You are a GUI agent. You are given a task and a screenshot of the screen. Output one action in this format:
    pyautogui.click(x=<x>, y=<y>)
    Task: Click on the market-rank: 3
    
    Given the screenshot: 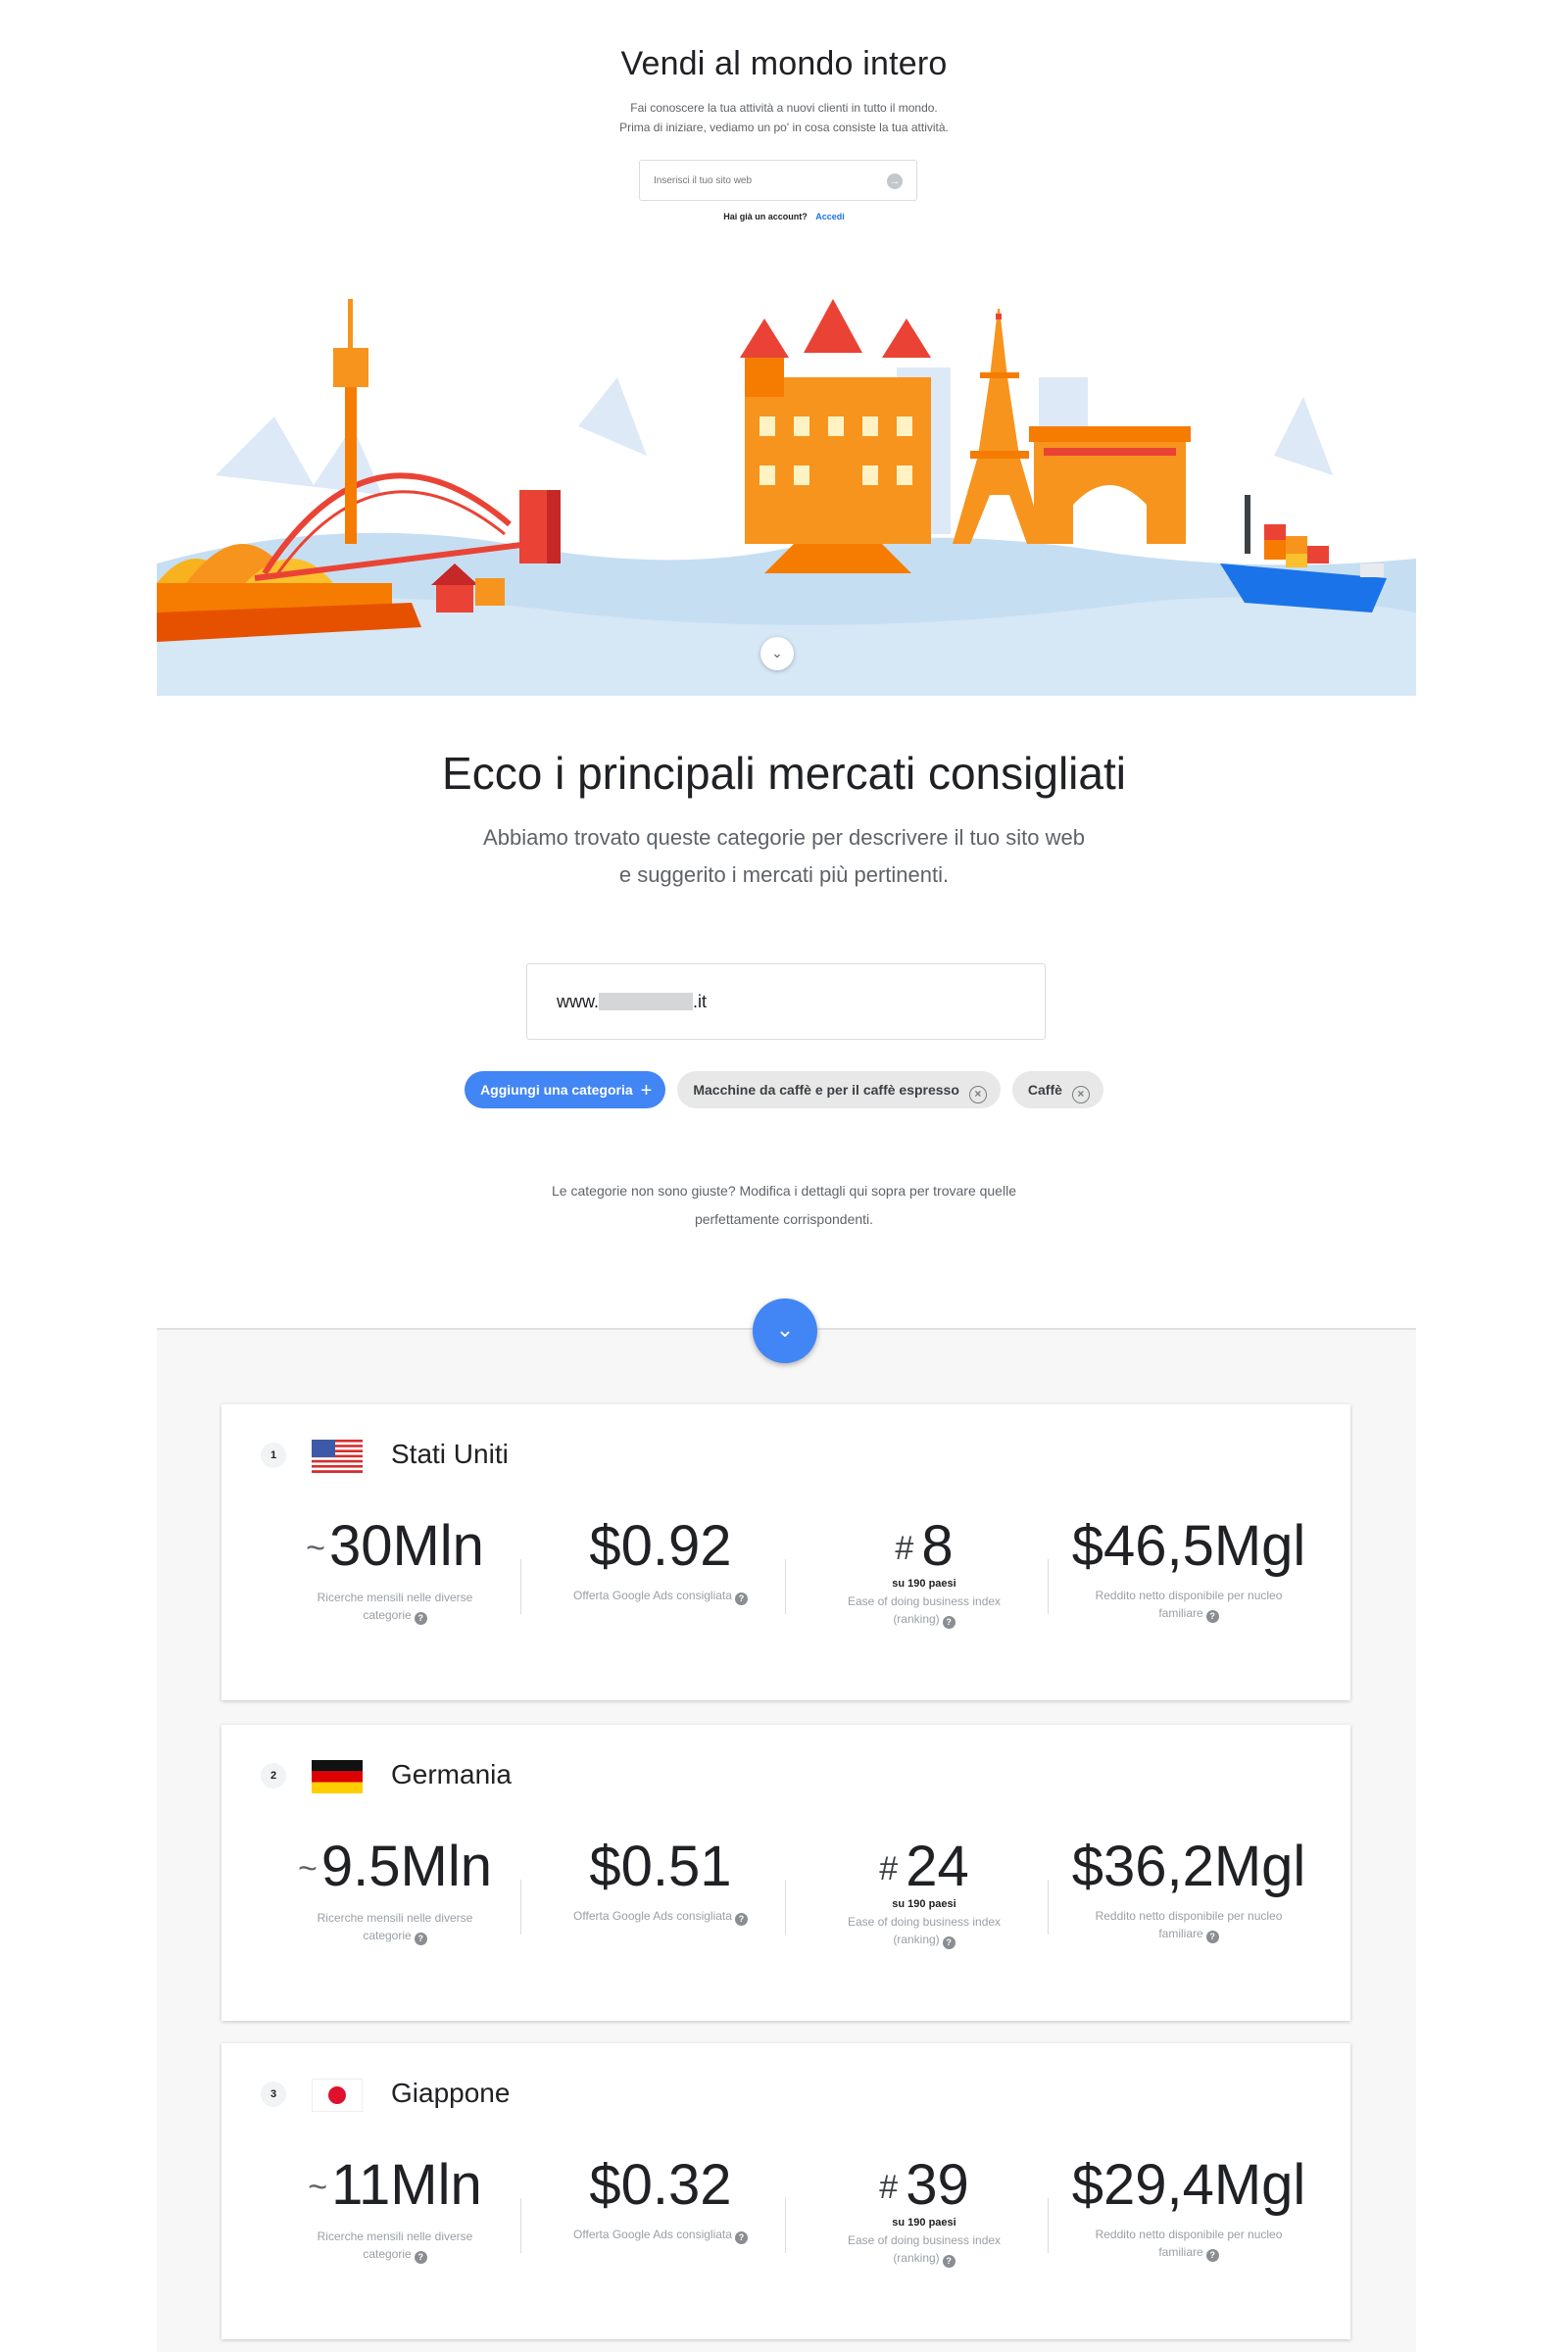 What is the action you would take?
    pyautogui.click(x=273, y=2094)
    